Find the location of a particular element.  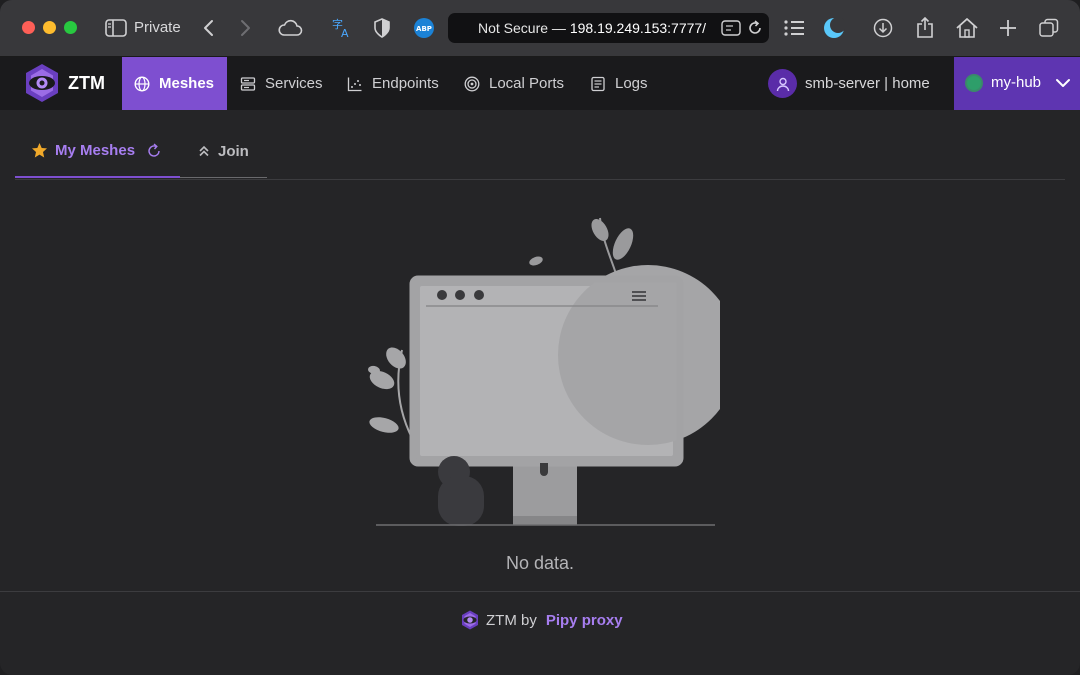

footer: ZTM by Pipy proxy is located at coordinates (540, 633).